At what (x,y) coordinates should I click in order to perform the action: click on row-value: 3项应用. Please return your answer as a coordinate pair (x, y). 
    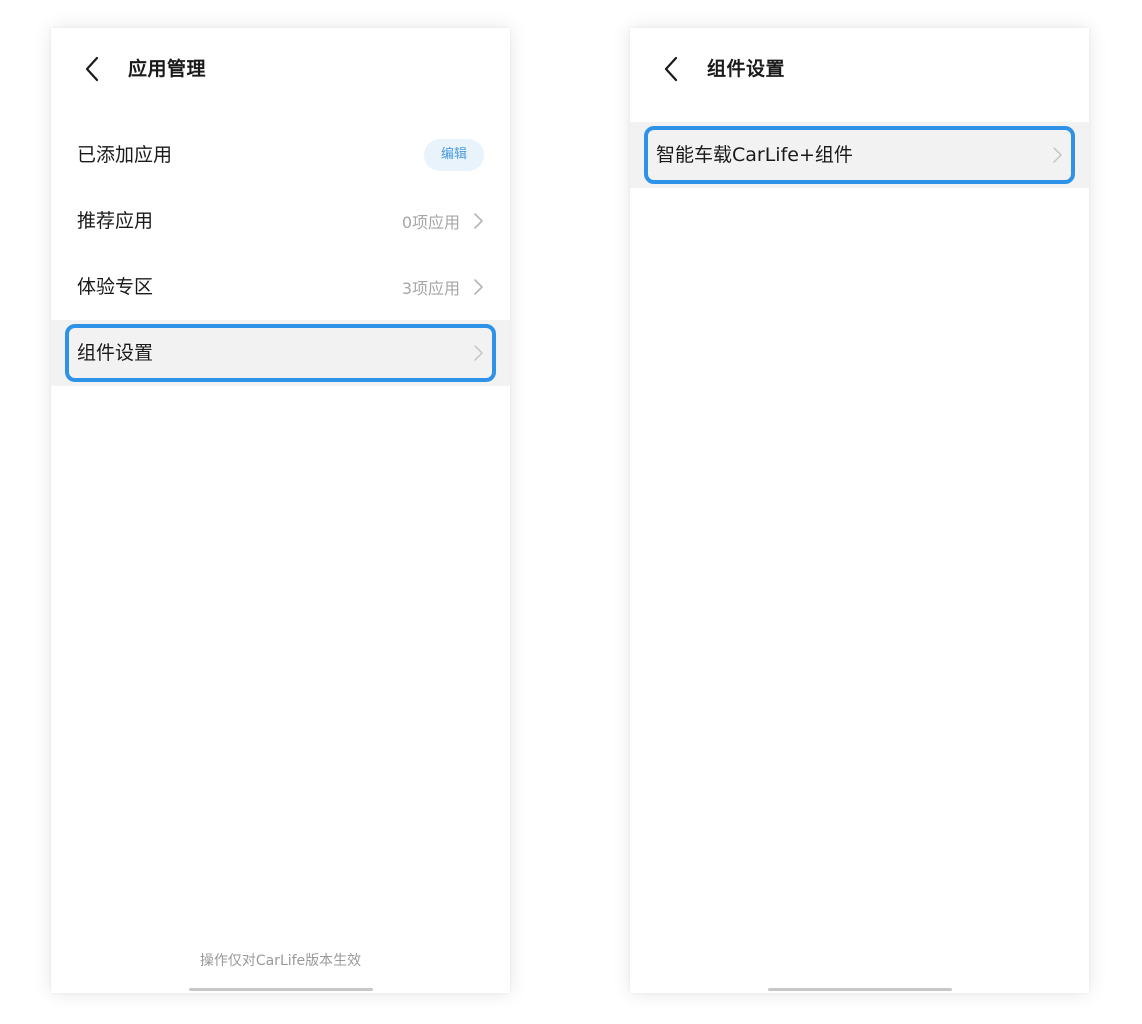
    Looking at the image, I should click on (430, 288).